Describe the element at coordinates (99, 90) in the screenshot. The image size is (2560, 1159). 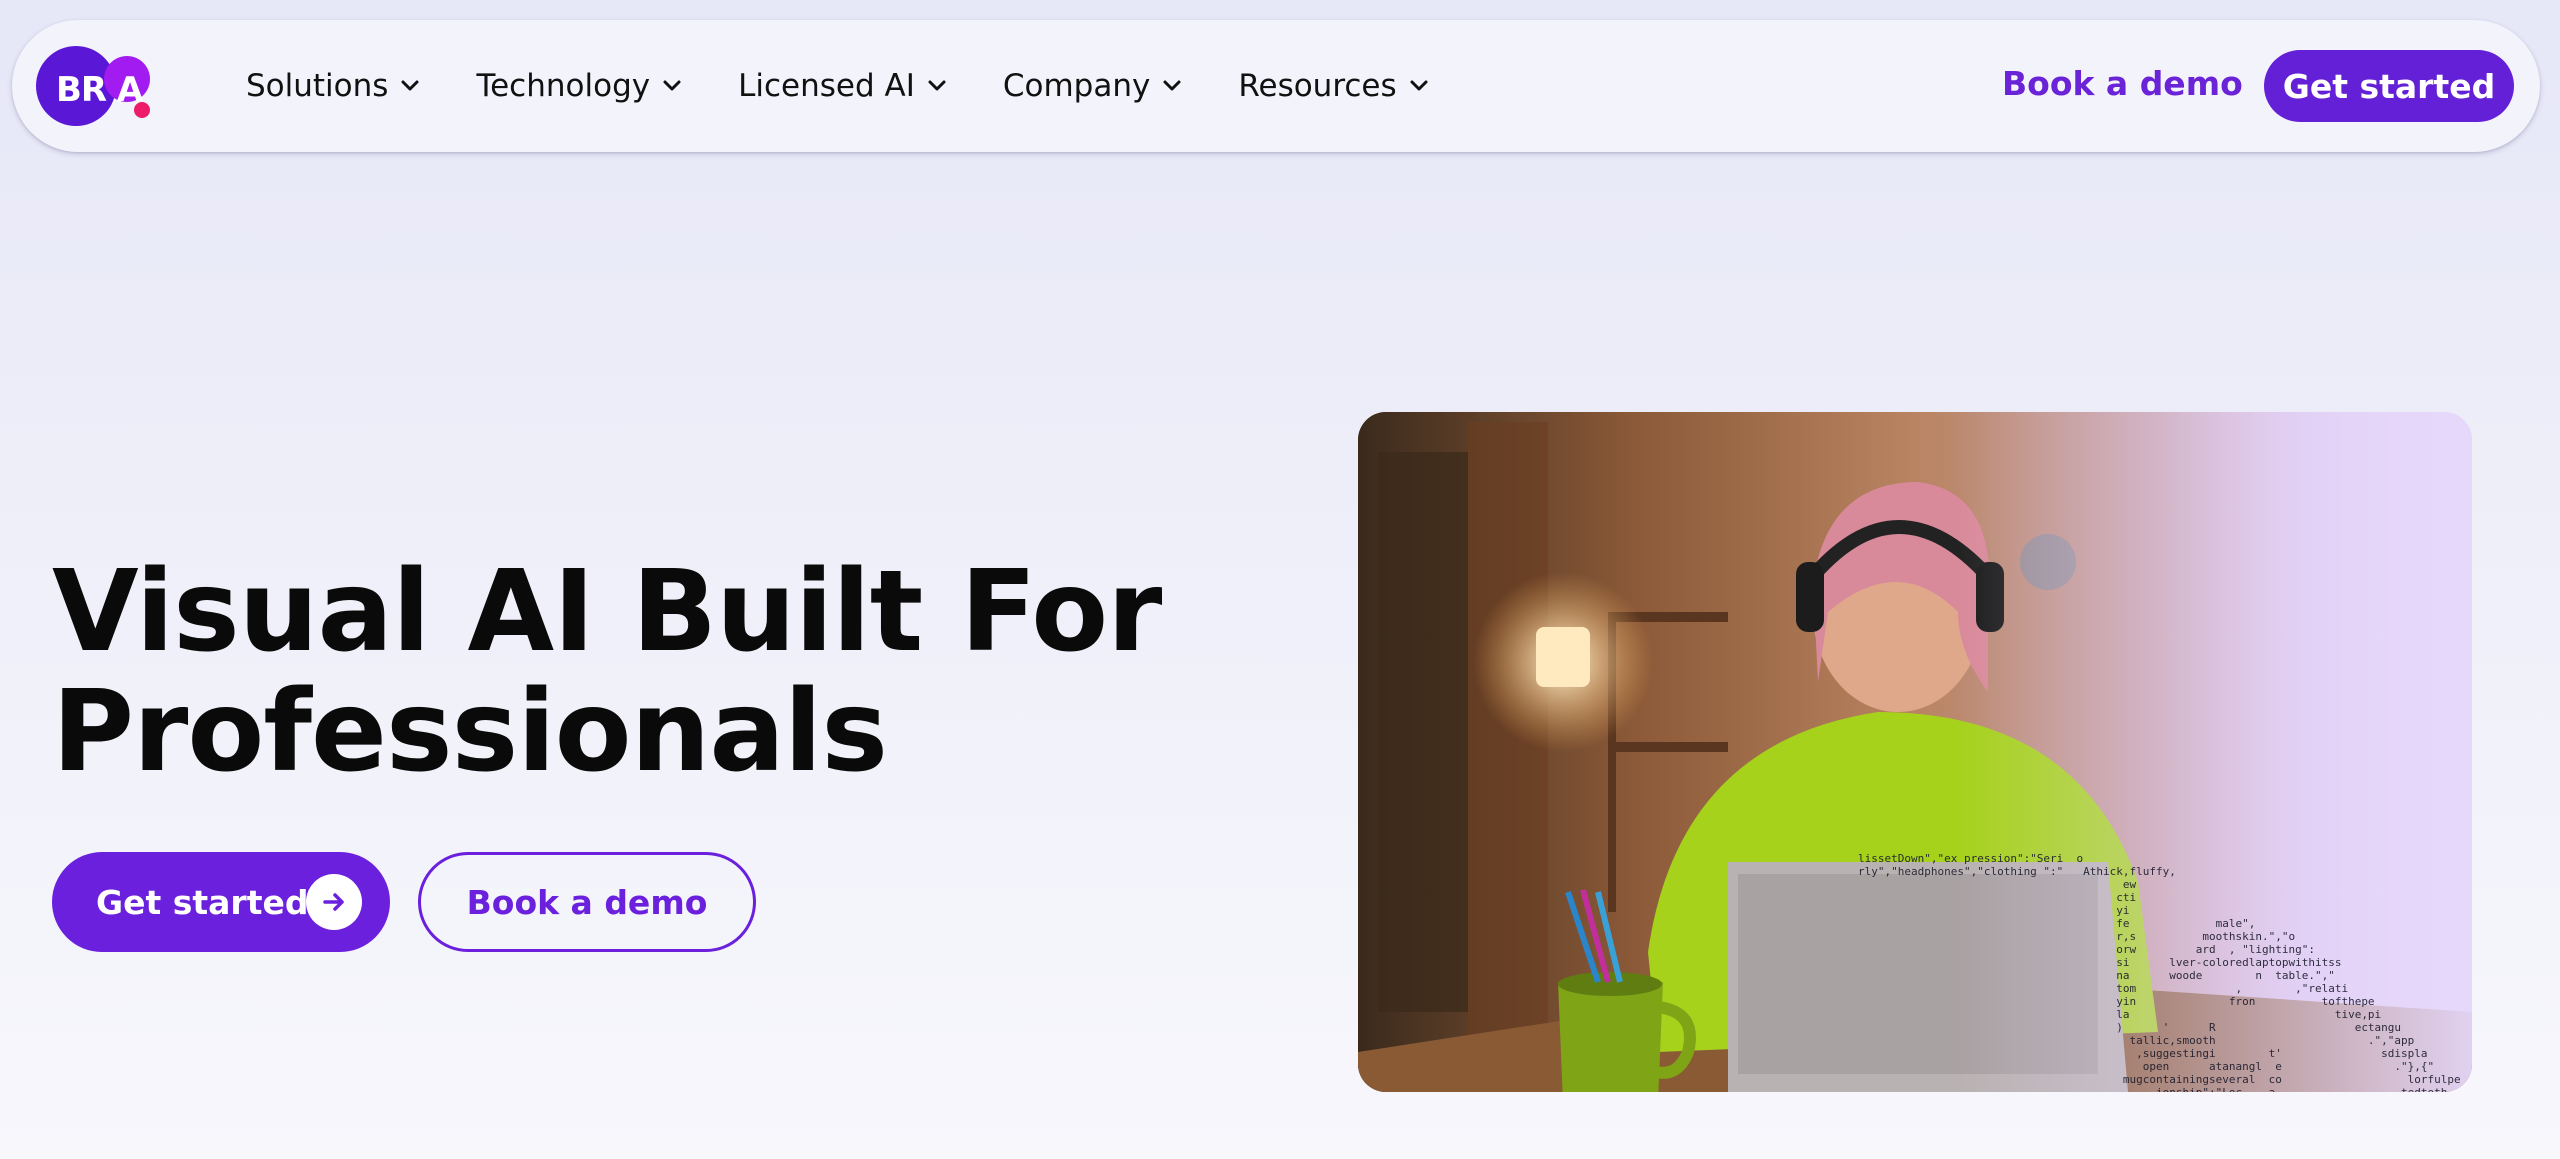
I see `logo-text: BR A` at that location.